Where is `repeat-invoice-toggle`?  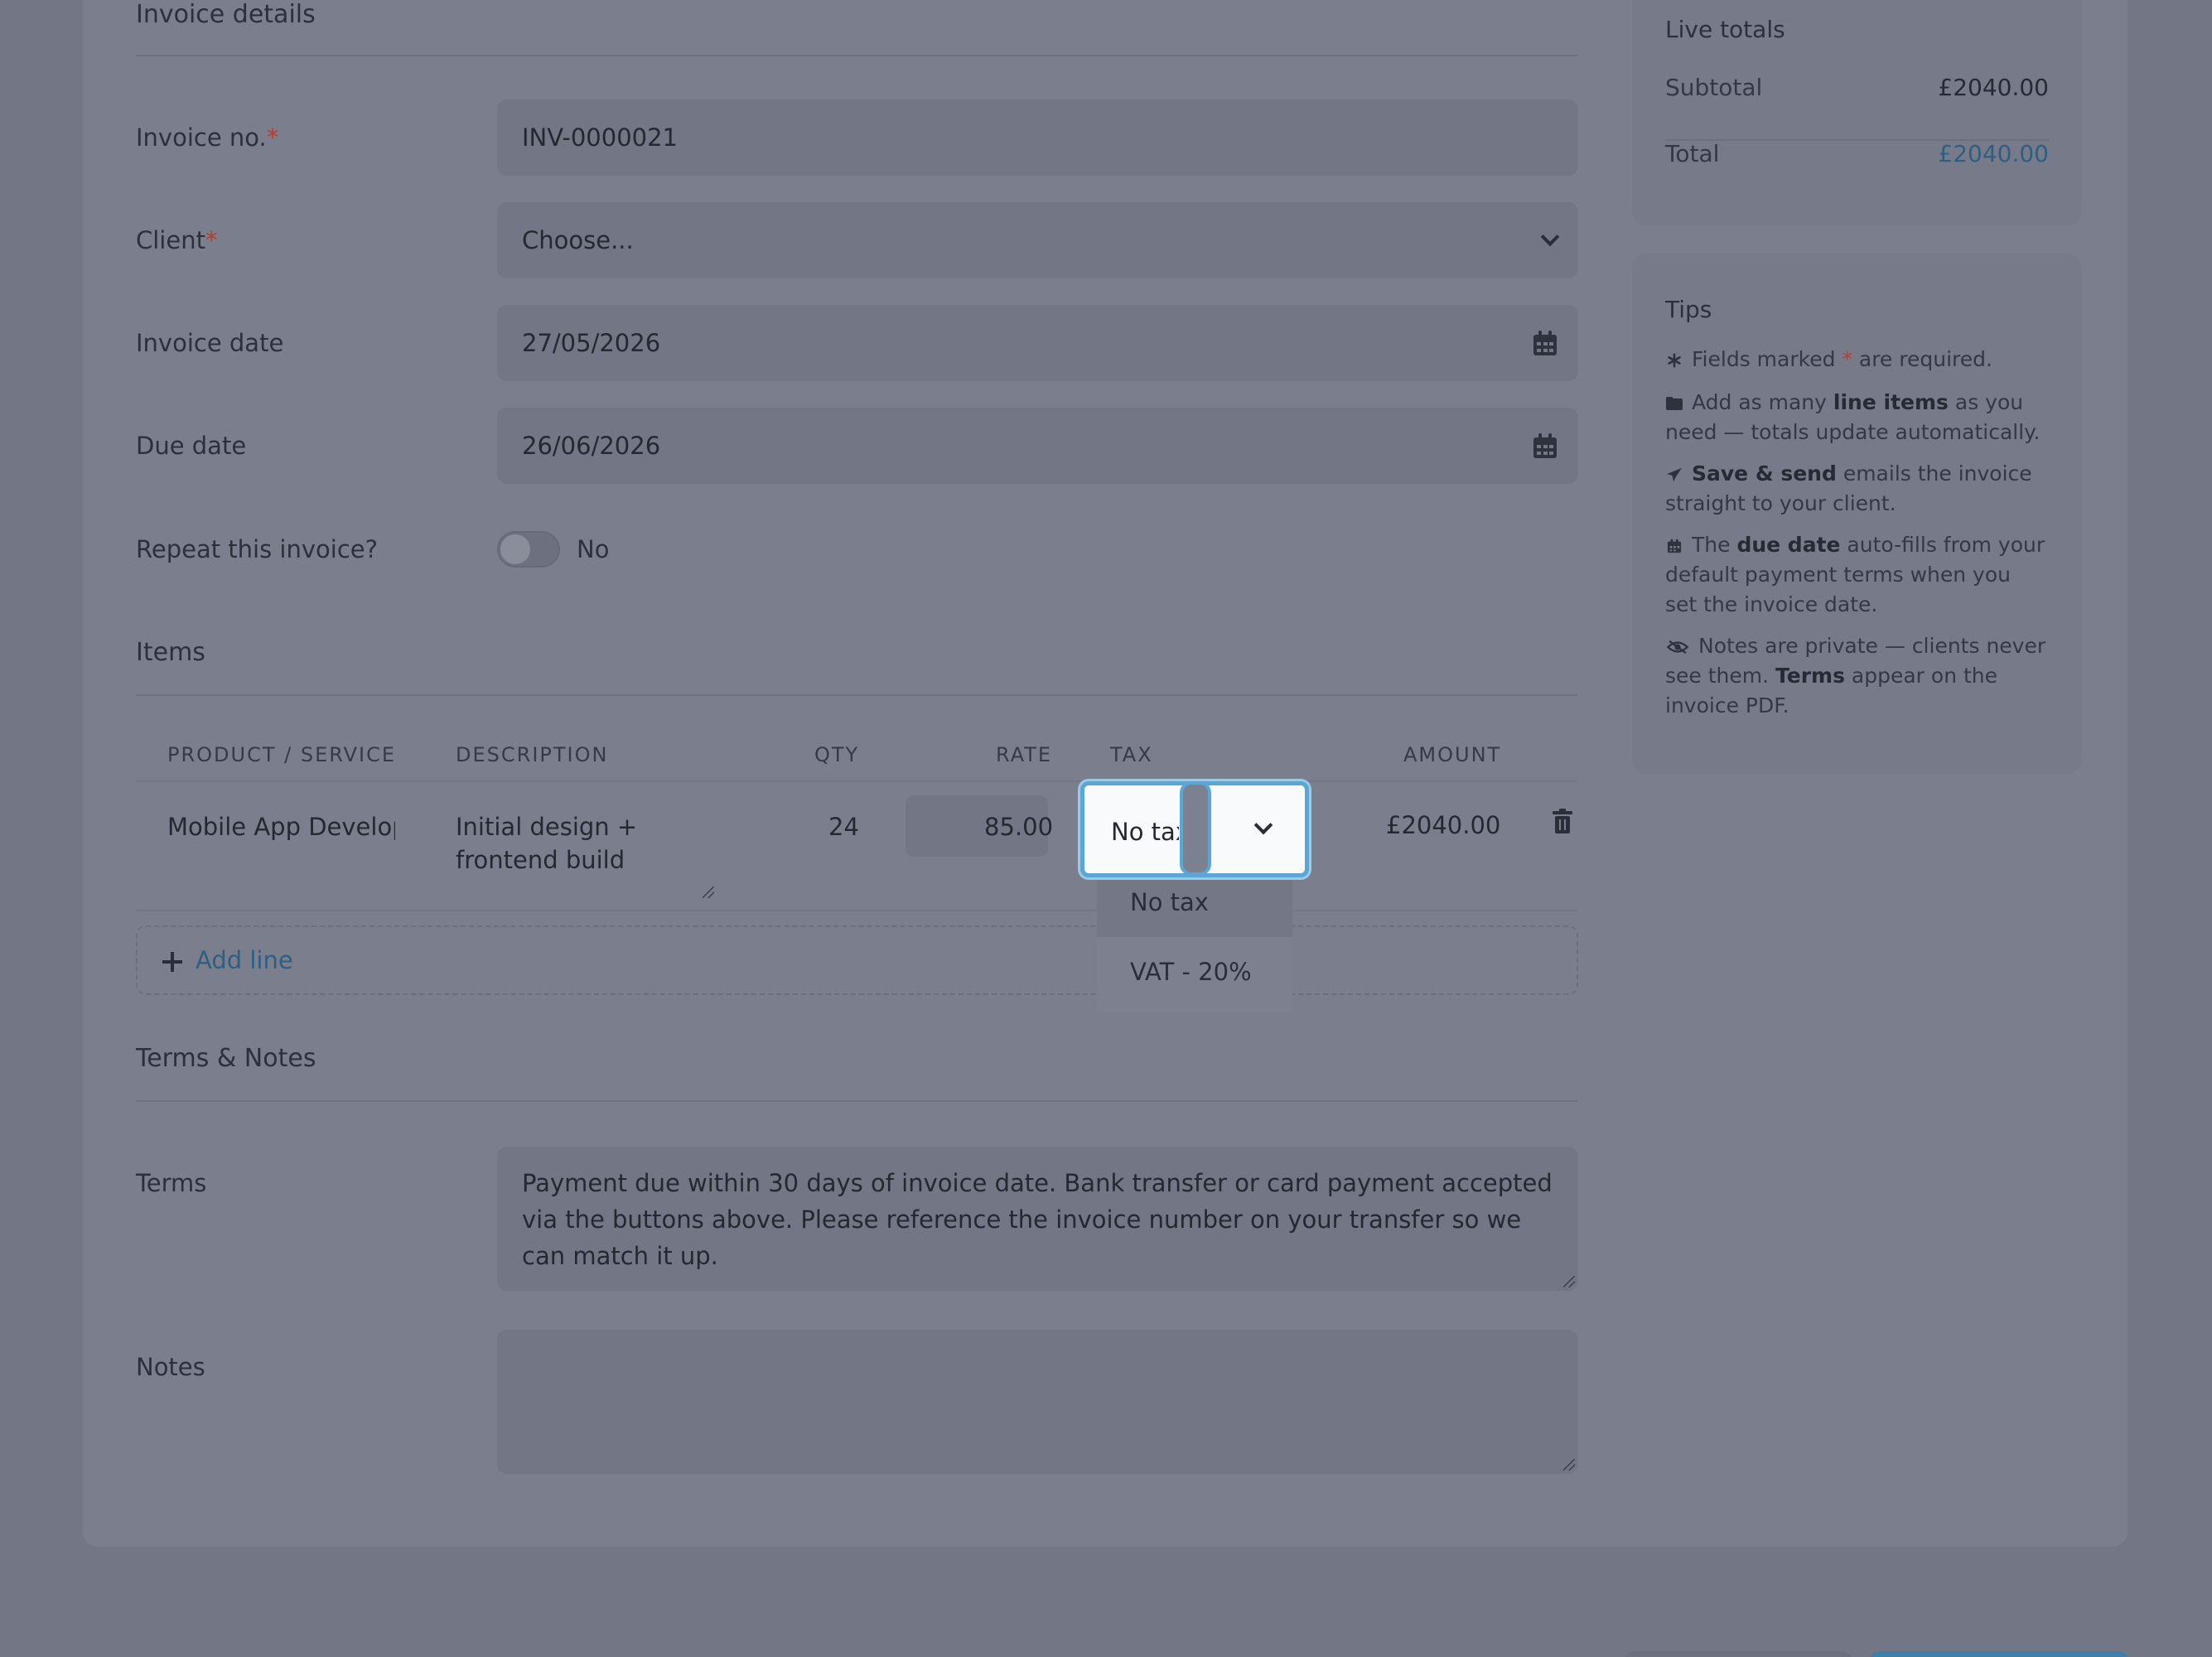 repeat-invoice-toggle is located at coordinates (528, 549).